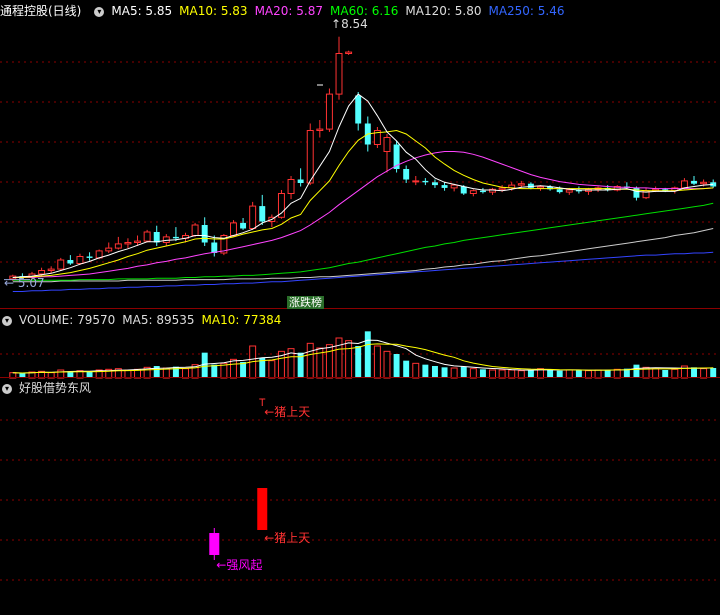 The image size is (720, 615). What do you see at coordinates (349, 23) in the screenshot?
I see `high-price-label: ↑8.54` at bounding box center [349, 23].